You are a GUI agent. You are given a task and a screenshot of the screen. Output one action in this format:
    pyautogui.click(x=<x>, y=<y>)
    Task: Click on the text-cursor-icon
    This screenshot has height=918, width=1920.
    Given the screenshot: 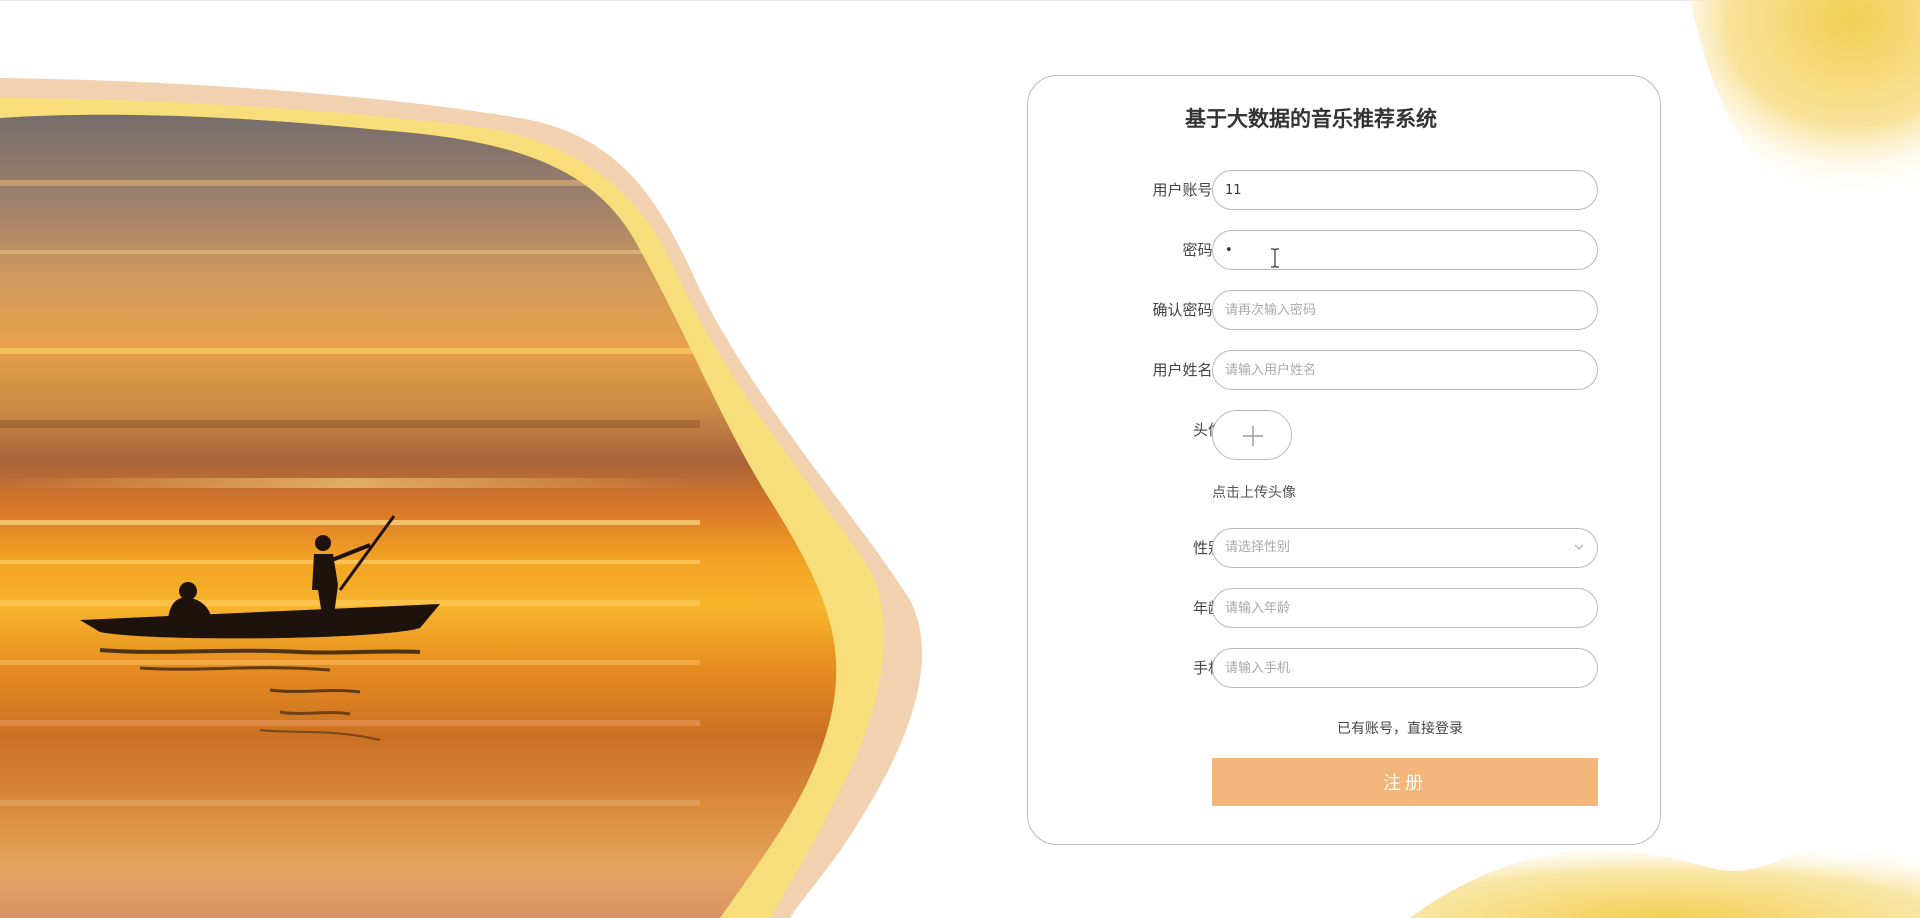 What is the action you would take?
    pyautogui.click(x=1275, y=258)
    